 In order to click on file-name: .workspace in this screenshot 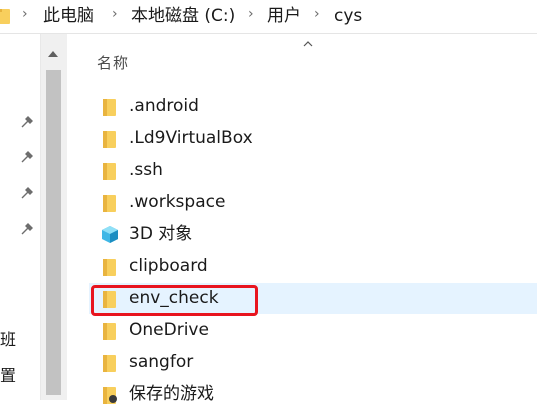, I will do `click(177, 202)`.